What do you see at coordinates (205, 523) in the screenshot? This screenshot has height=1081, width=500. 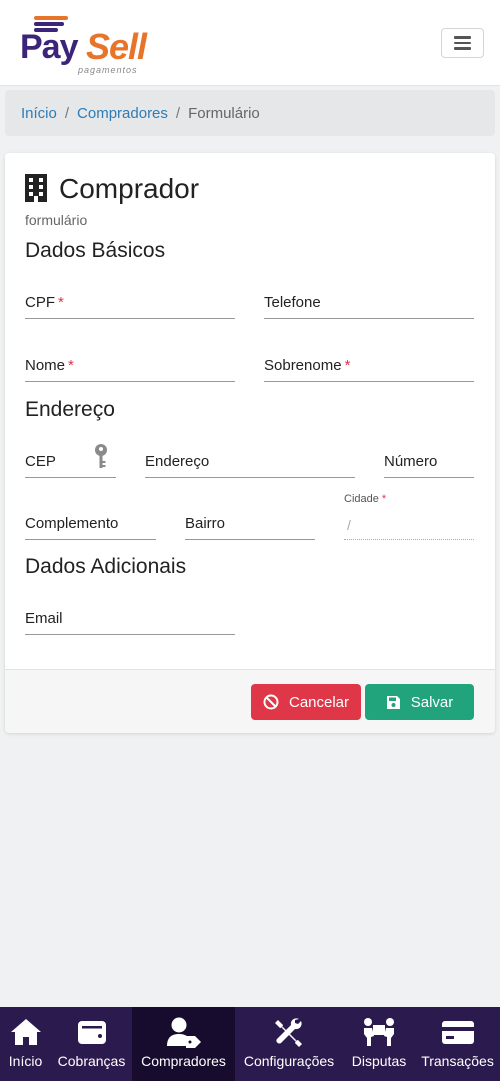 I see `district-label: Bairro` at bounding box center [205, 523].